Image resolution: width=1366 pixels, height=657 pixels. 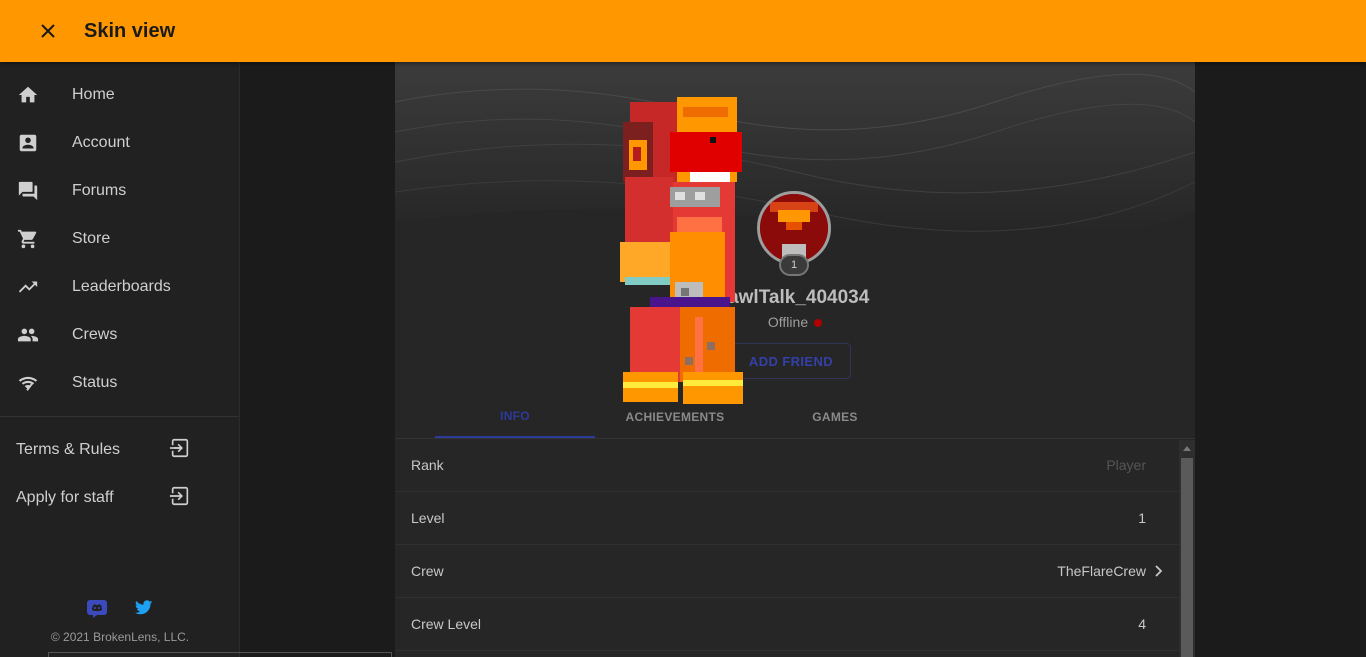 I want to click on account-box-icon, so click(x=28, y=143).